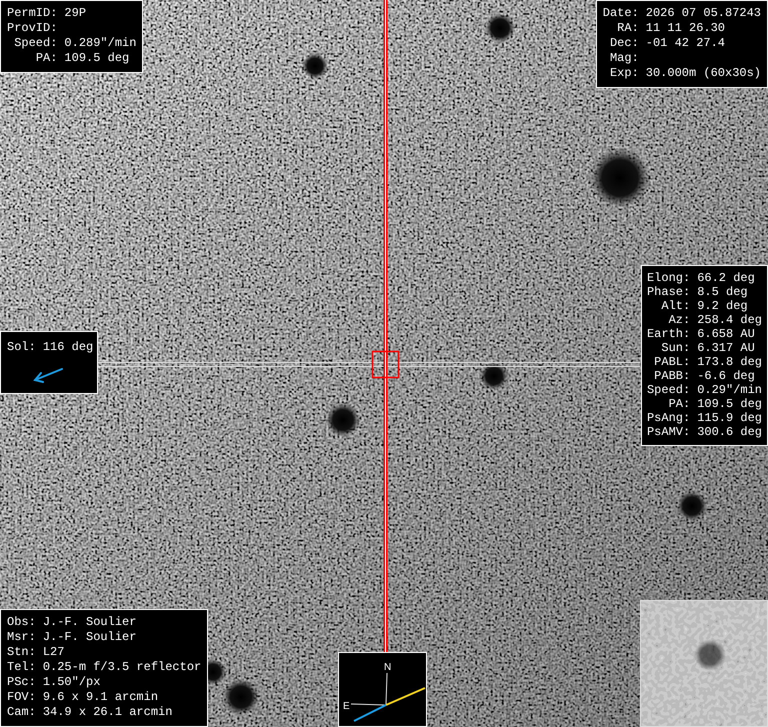  I want to click on field-value: L27, so click(54, 652).